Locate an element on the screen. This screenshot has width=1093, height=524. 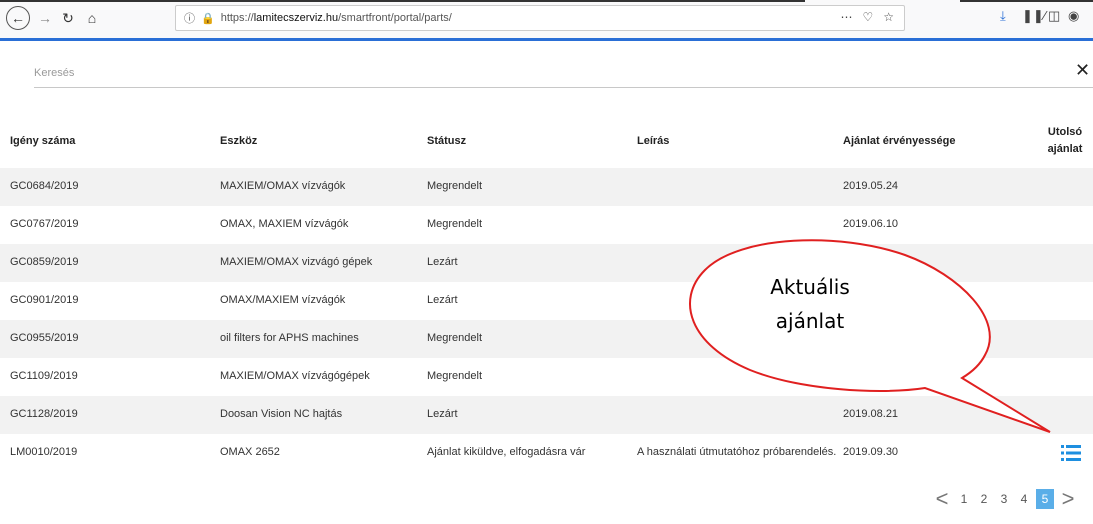
cell-device: MAXIEM/OMAX vízvágógépek is located at coordinates (295, 376).